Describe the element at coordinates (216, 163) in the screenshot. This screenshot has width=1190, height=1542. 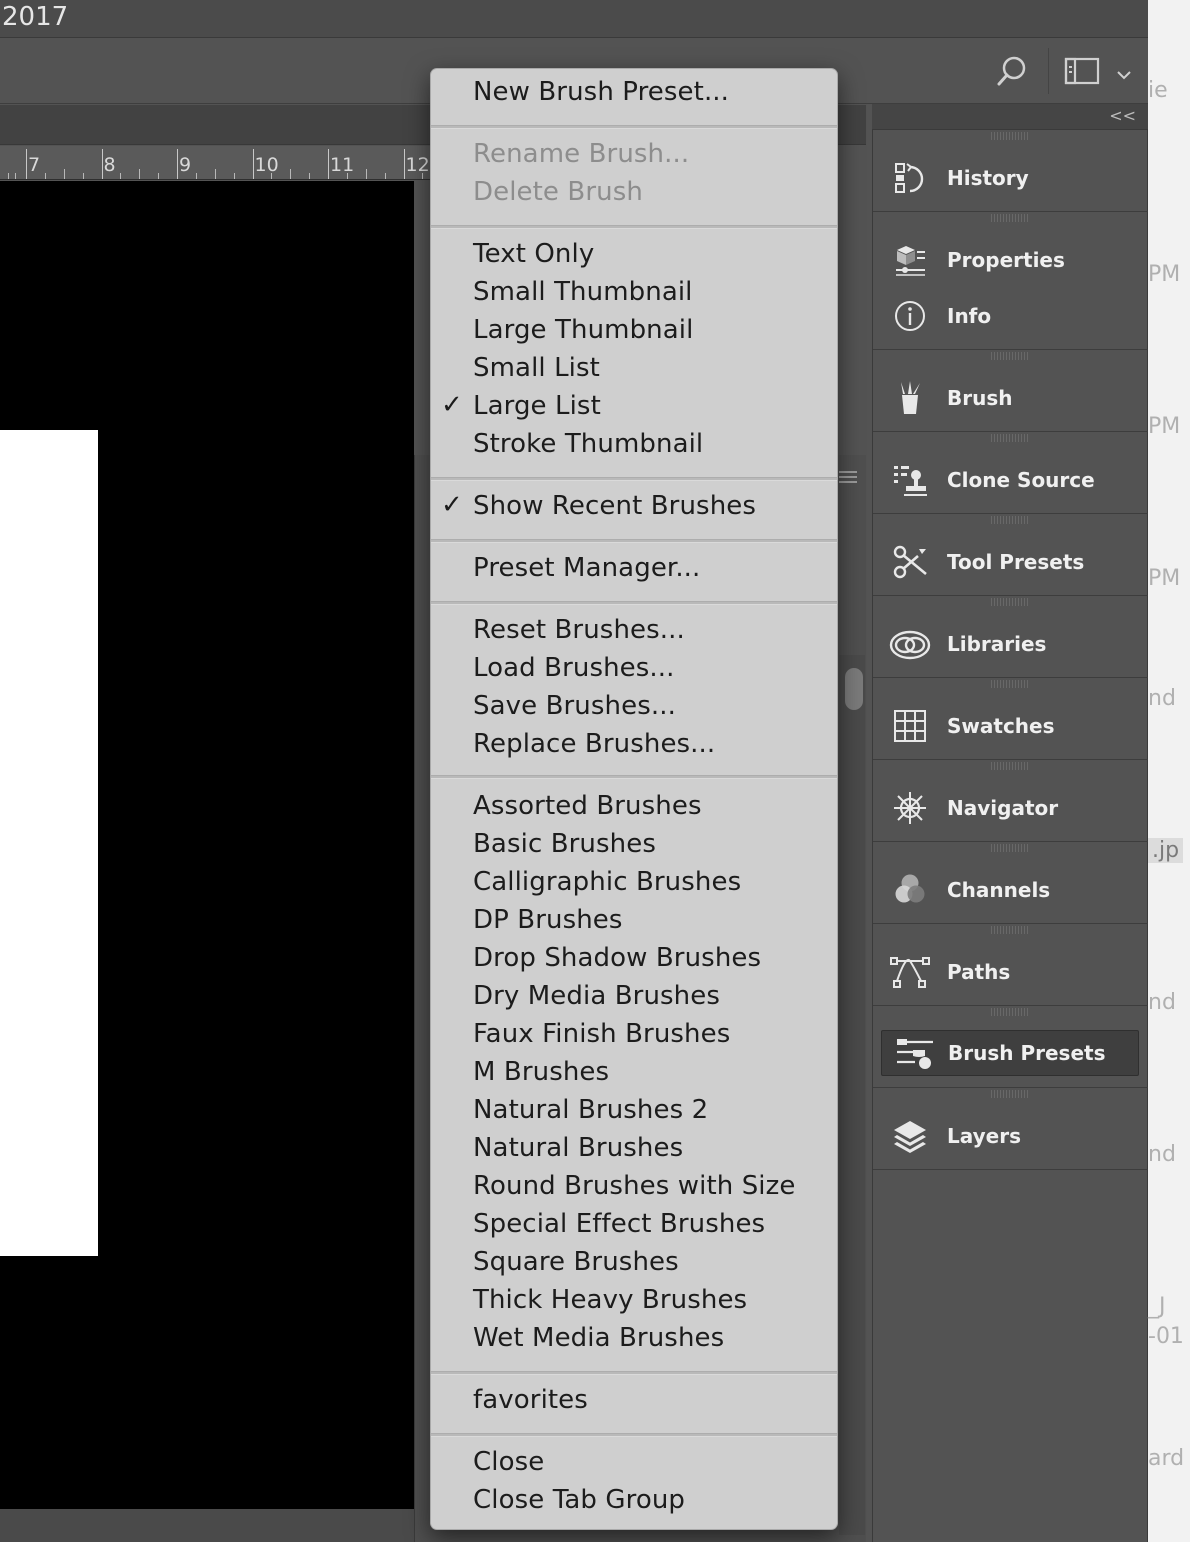
I see `horizontal-ruler: 7 8 9 10 11 12` at that location.